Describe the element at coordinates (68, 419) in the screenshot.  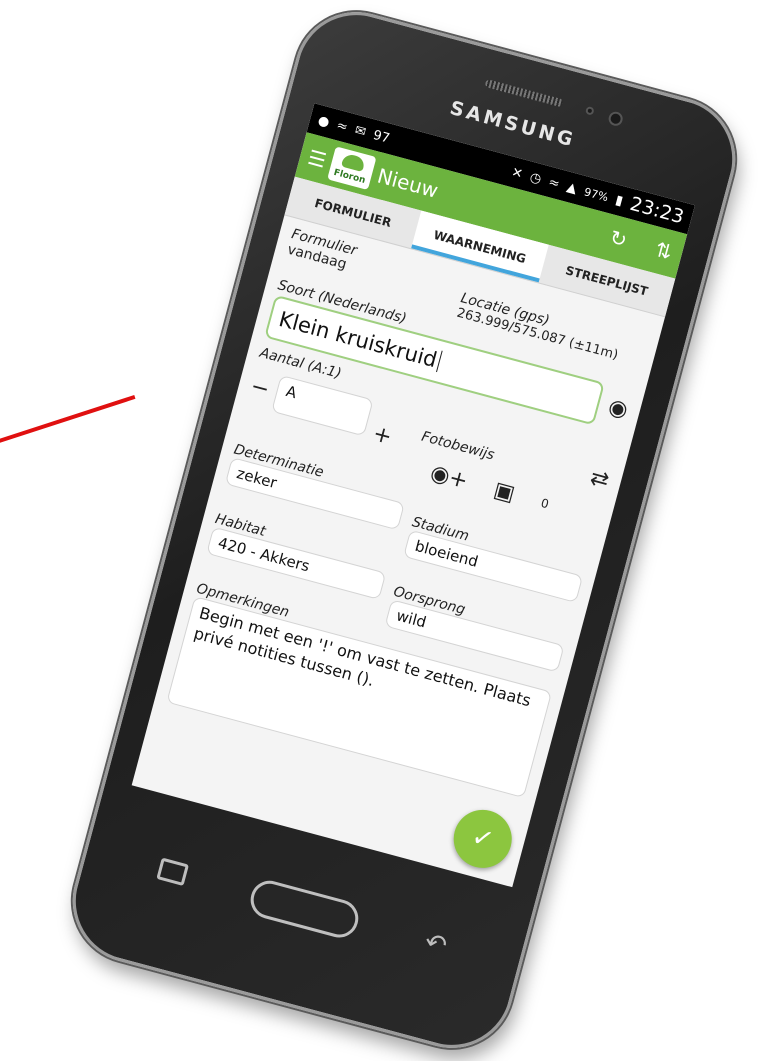
I see `annotation-arrow-line` at that location.